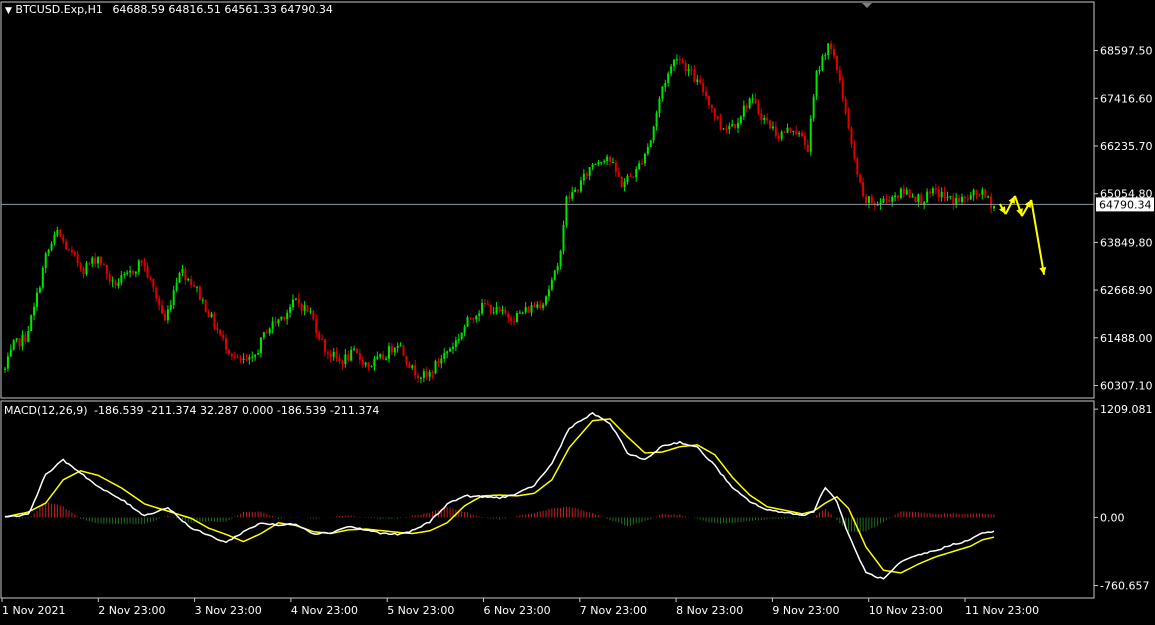  I want to click on dropdown-triangle-icon: ▼, so click(8, 11).